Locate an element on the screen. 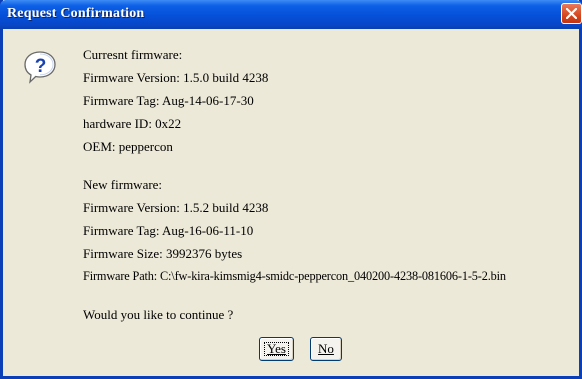 This screenshot has height=379, width=582. close-icon is located at coordinates (571, 13).